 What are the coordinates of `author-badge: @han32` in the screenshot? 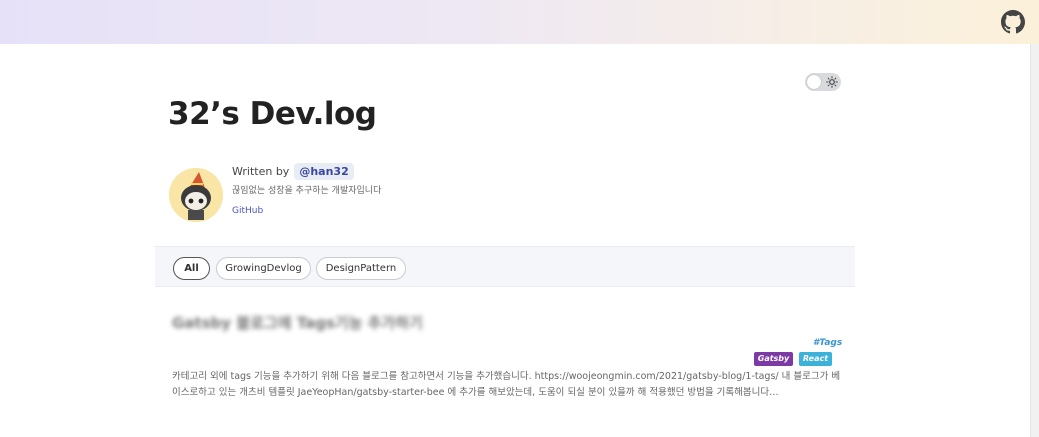 It's located at (324, 171).